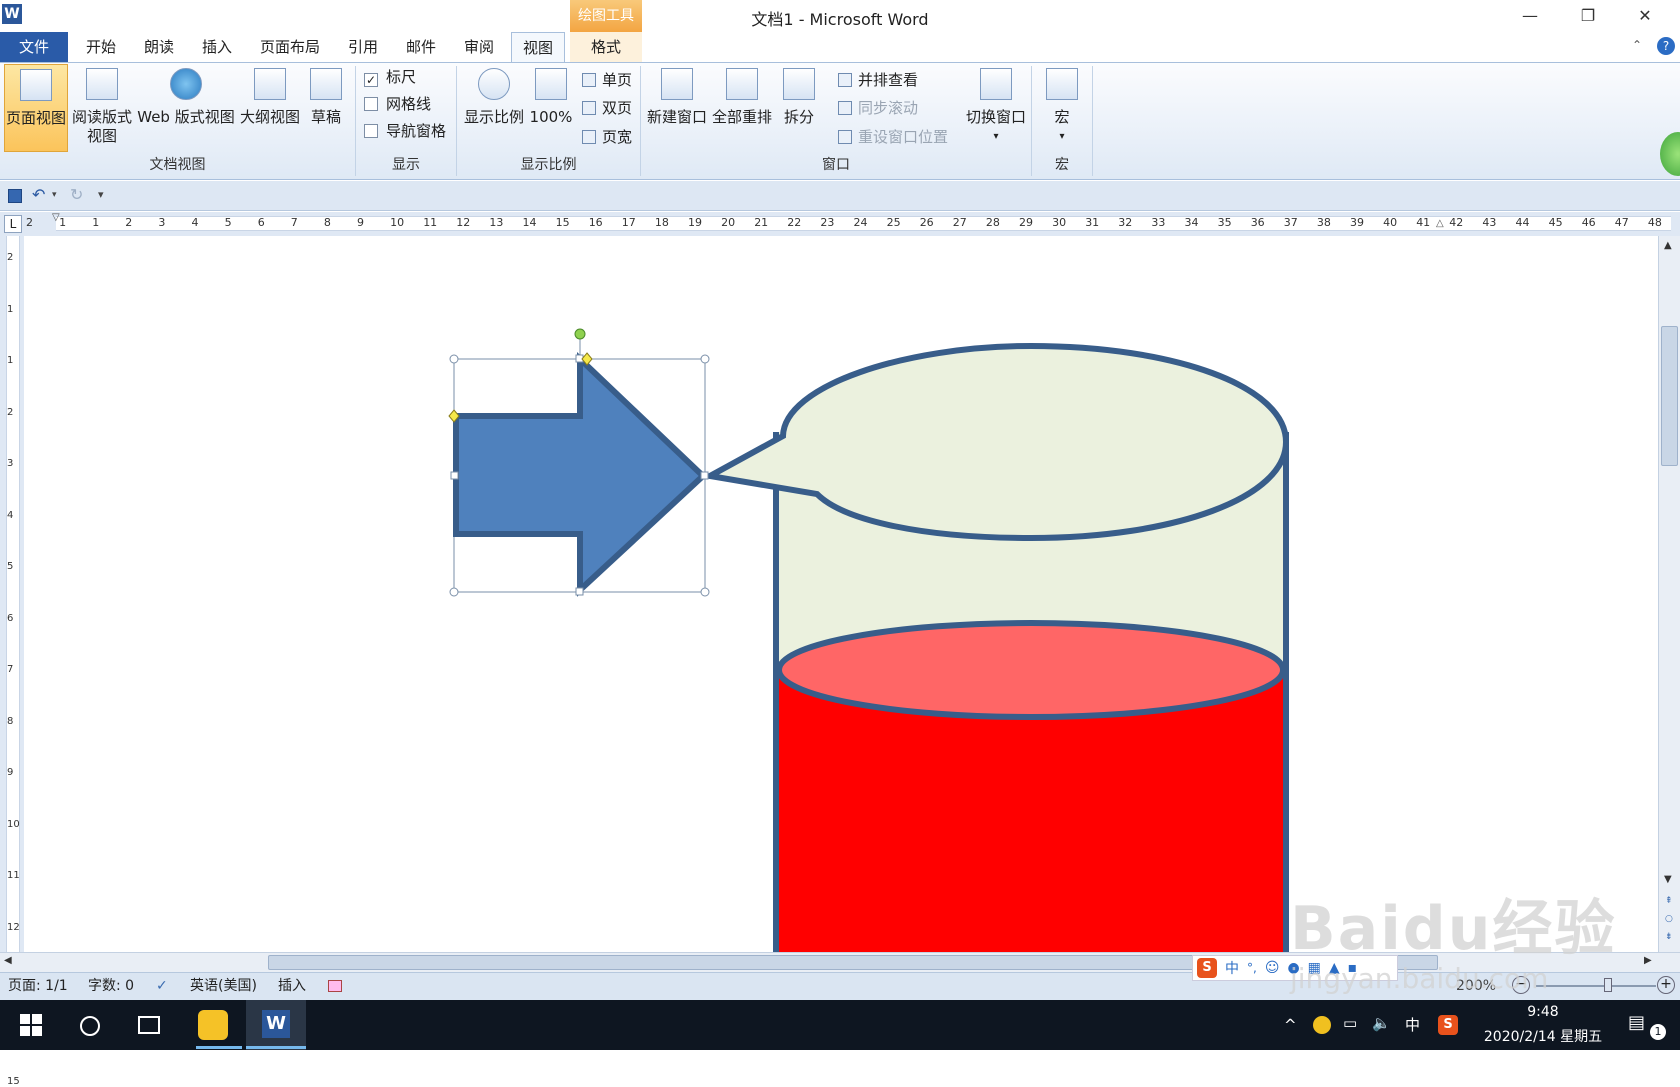 Image resolution: width=1680 pixels, height=1087 pixels. What do you see at coordinates (36, 108) in the screenshot?
I see `page-view-button: 页面视图` at bounding box center [36, 108].